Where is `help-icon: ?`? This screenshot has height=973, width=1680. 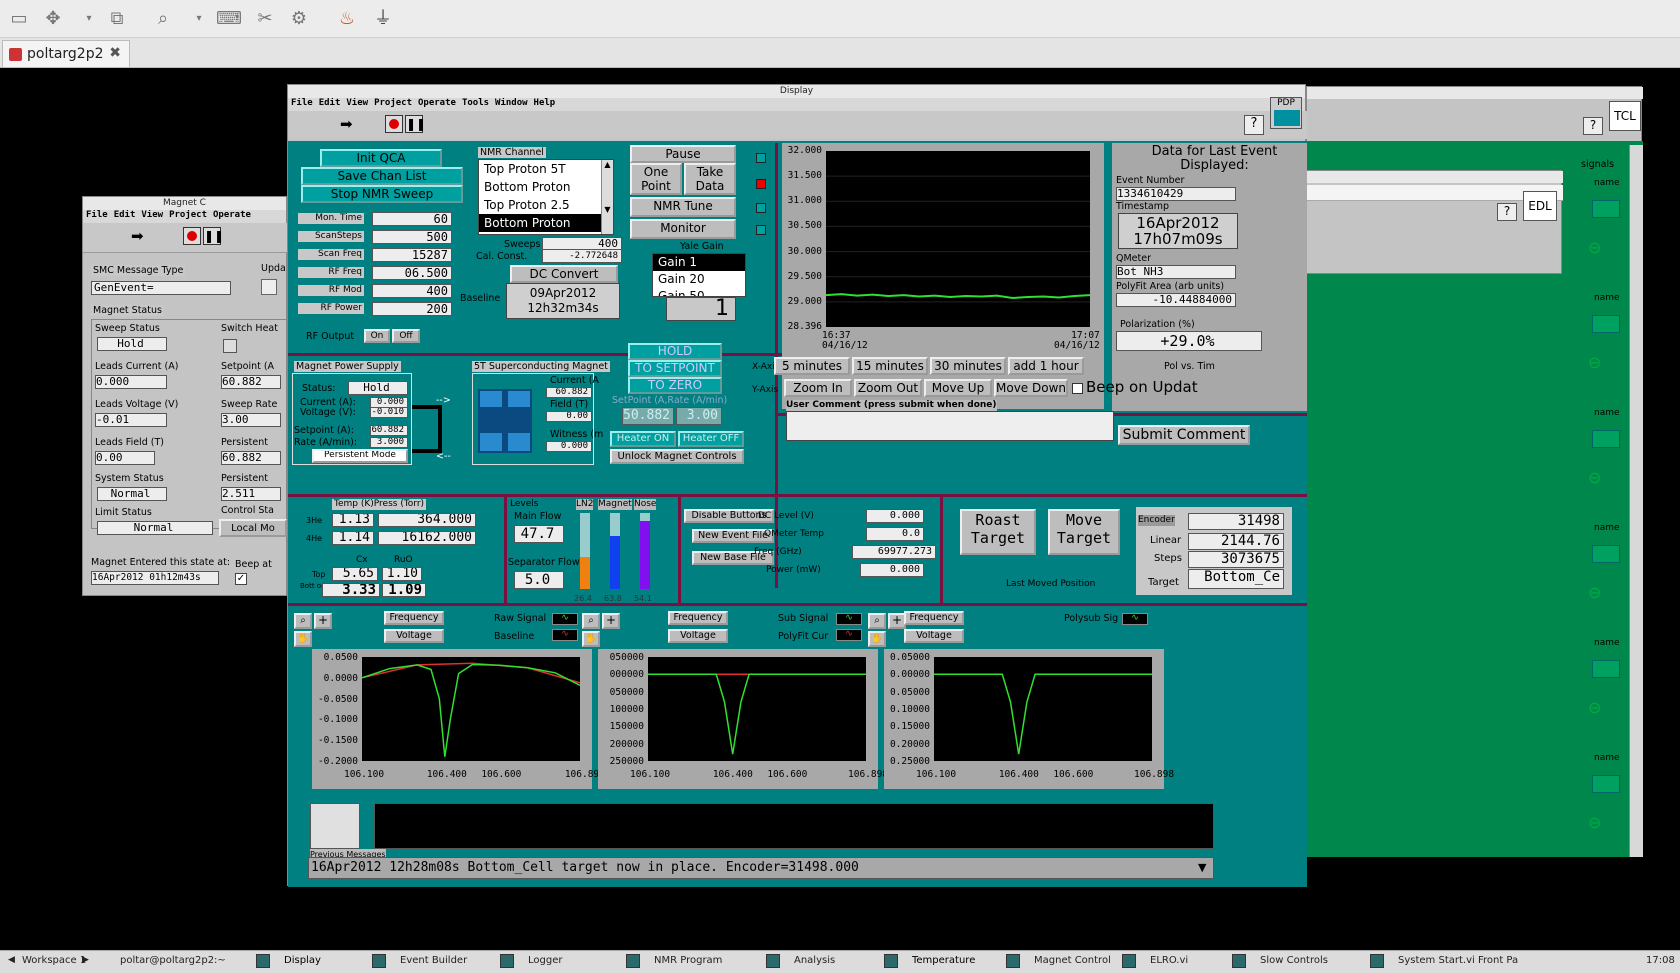
help-icon: ? is located at coordinates (1593, 126).